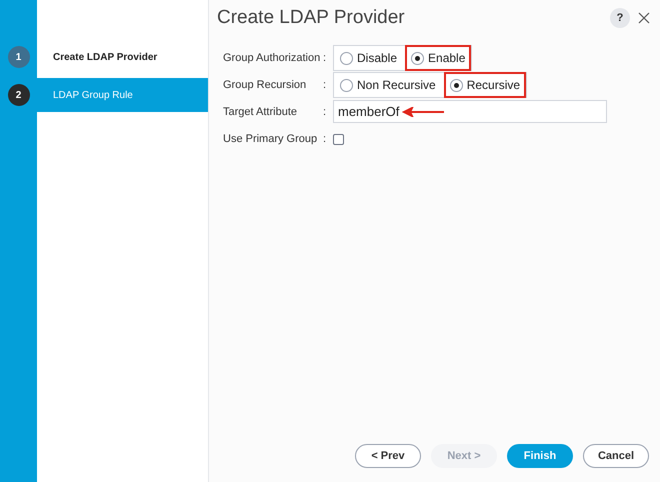 Image resolution: width=660 pixels, height=482 pixels. I want to click on dialog-title: Create LDAP Provider, so click(311, 18).